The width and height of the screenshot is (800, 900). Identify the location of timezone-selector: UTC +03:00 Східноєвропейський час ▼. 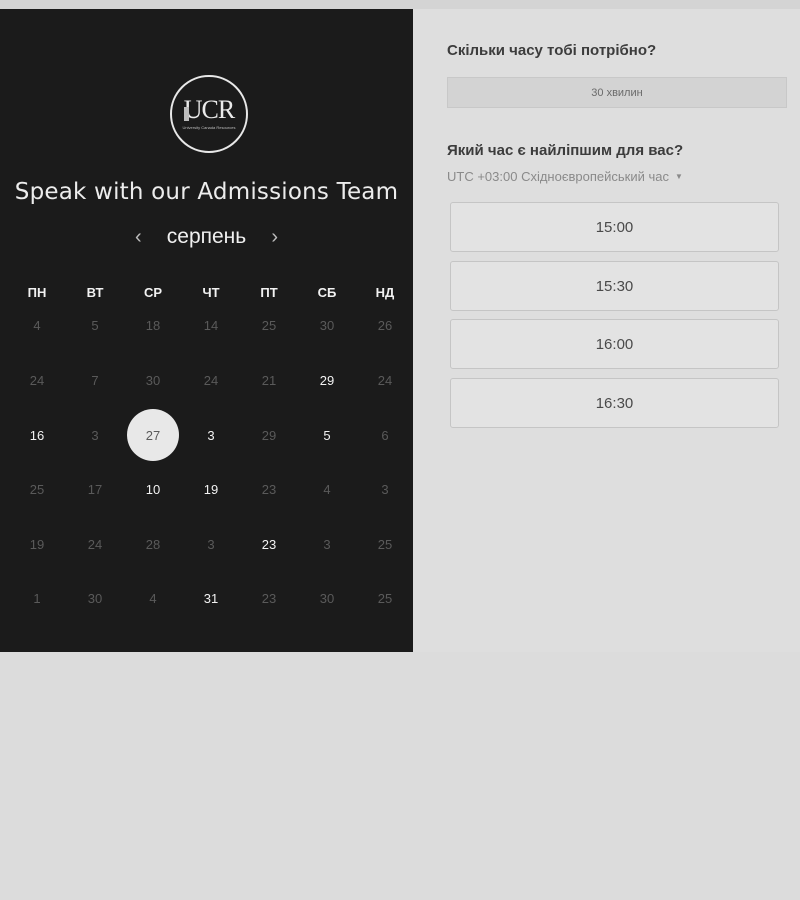
(565, 176).